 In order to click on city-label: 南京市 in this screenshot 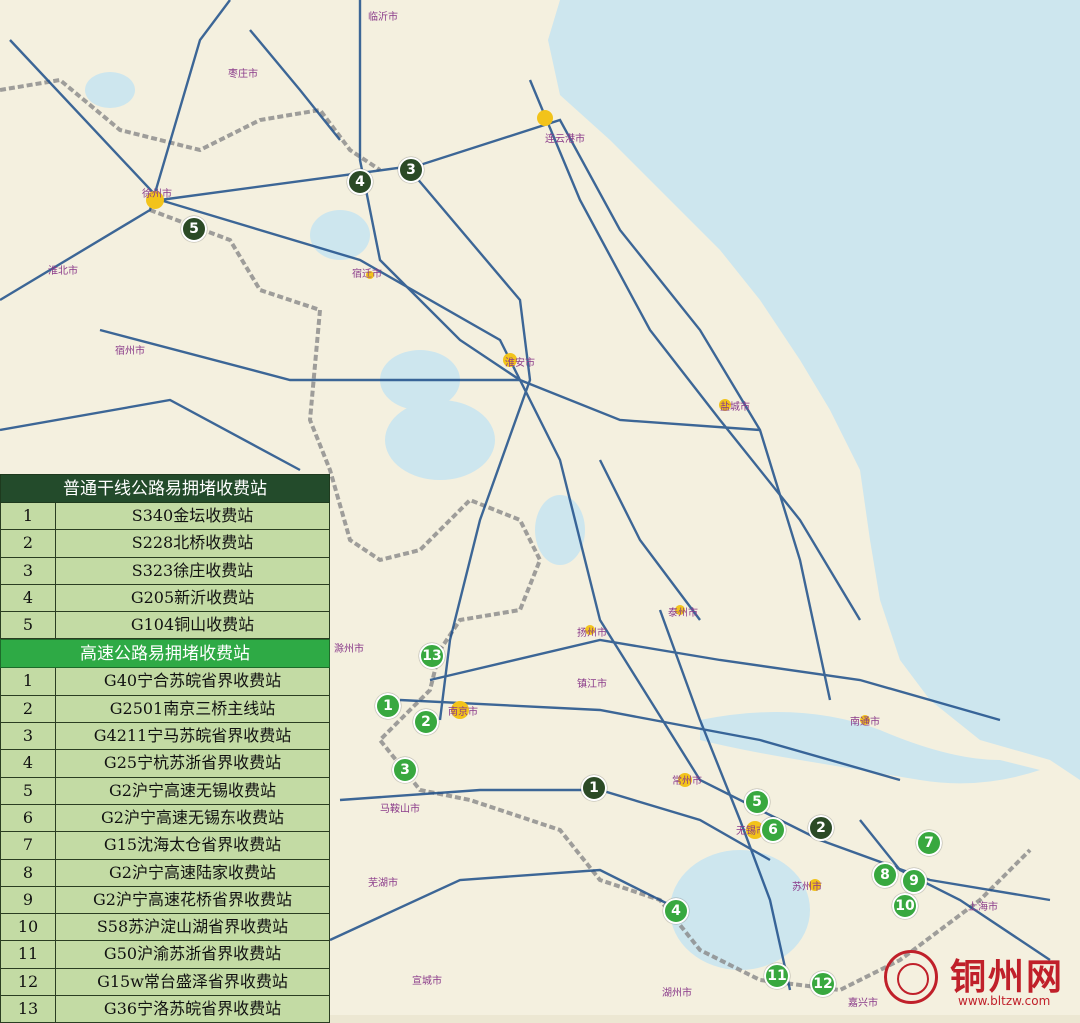, I will do `click(463, 712)`.